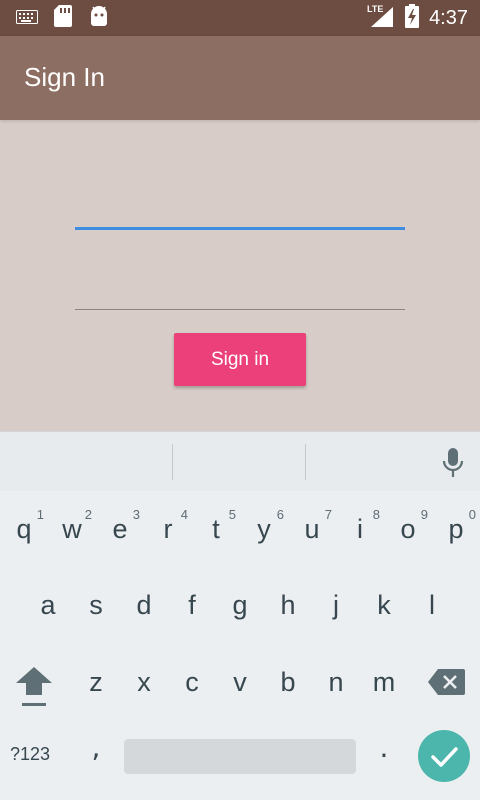 The height and width of the screenshot is (800, 480). What do you see at coordinates (184, 514) in the screenshot?
I see `key-number-hint: 4` at bounding box center [184, 514].